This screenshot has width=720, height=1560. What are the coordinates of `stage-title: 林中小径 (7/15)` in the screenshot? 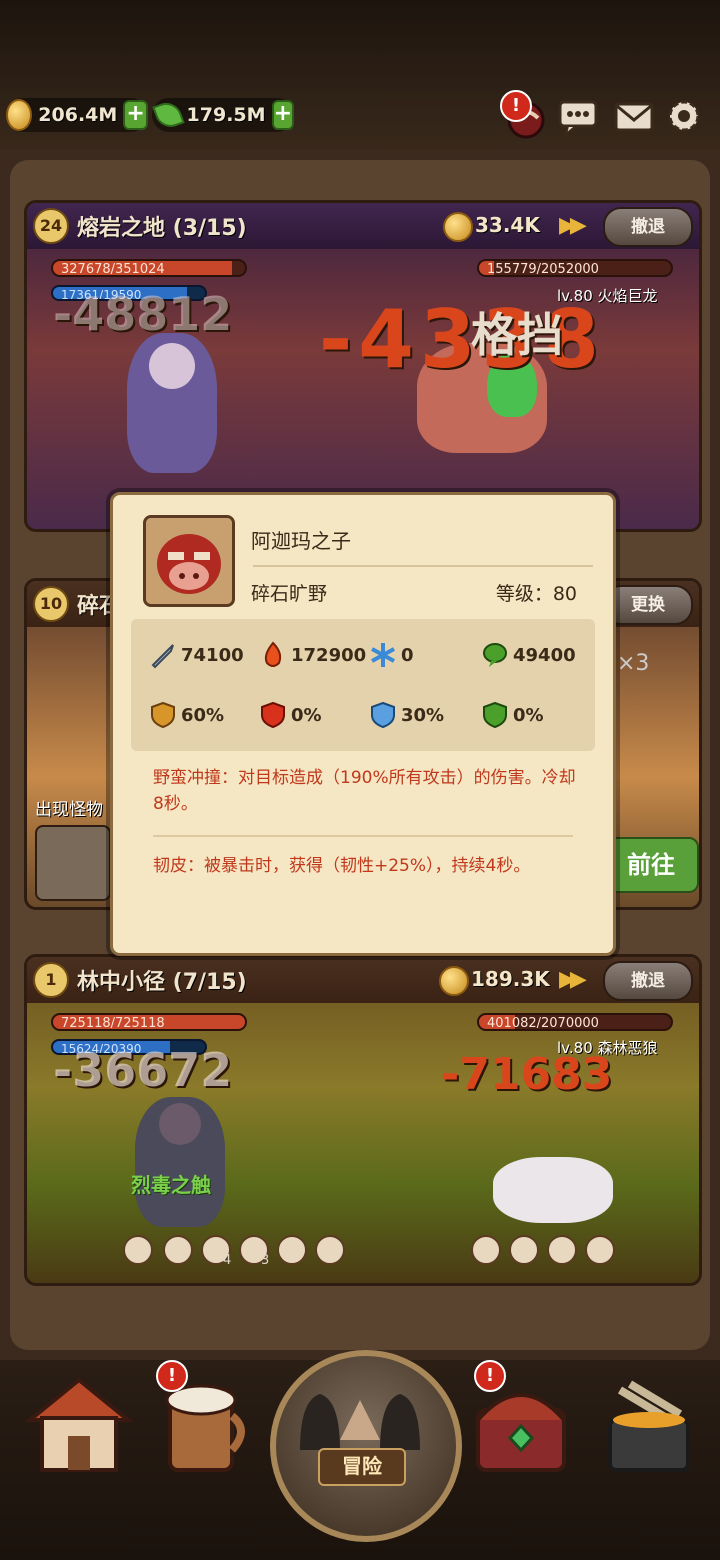 It's located at (162, 982).